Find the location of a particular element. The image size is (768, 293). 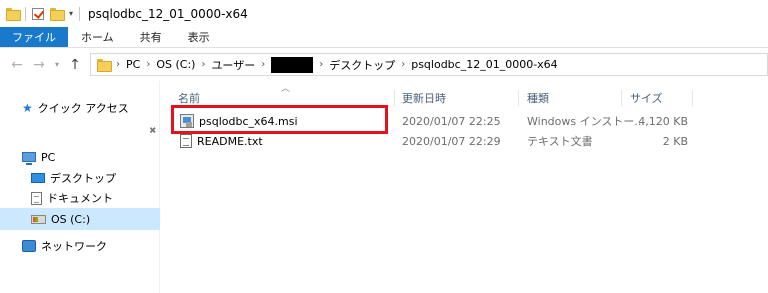

column-header-date: 更新日時 is located at coordinates (424, 98).